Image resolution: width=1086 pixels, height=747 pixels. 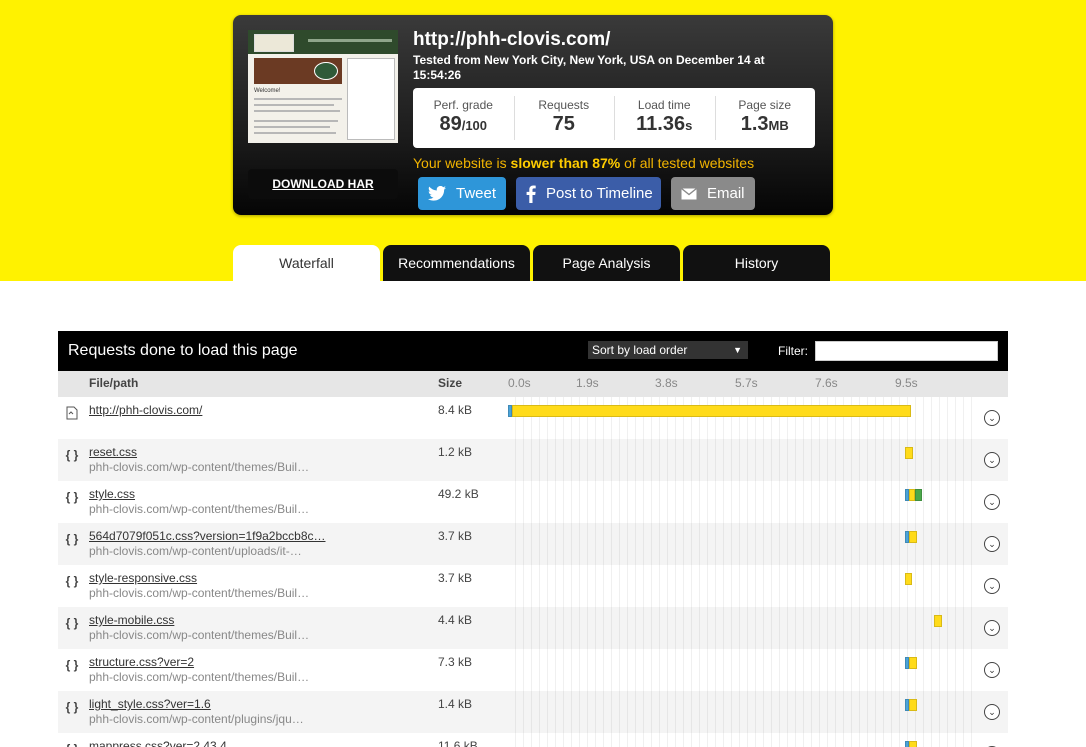 I want to click on request-size: 8.4 kB, so click(x=455, y=410).